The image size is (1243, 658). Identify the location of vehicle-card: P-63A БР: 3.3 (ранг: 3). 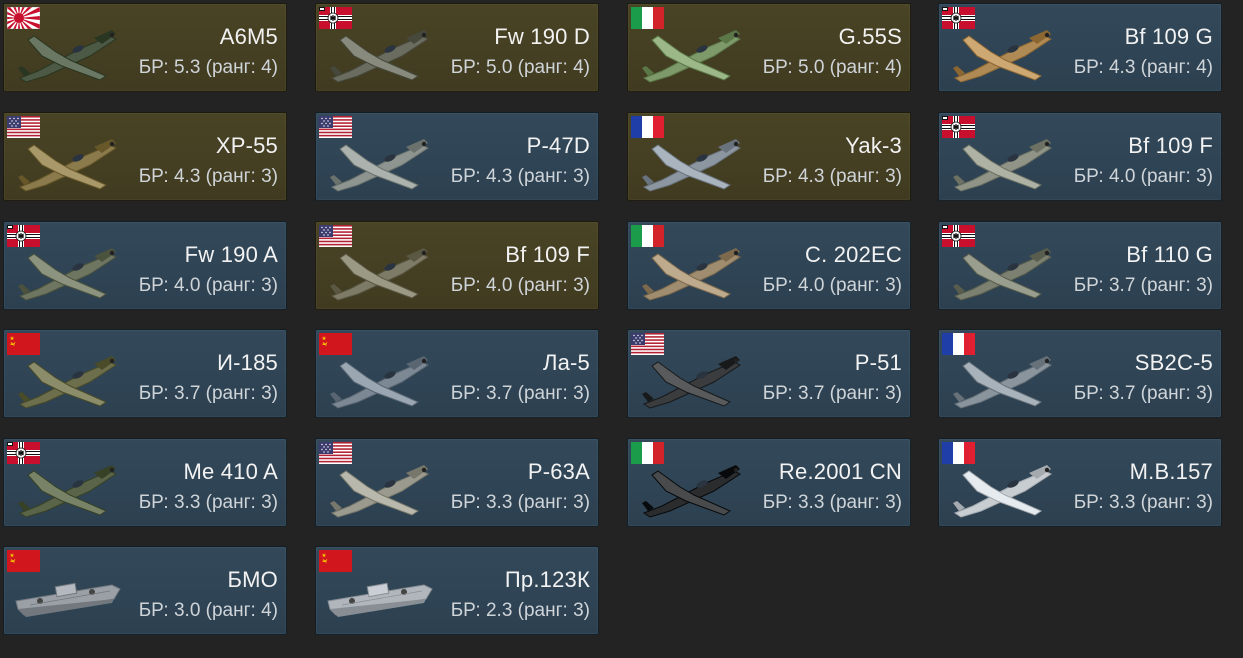
(457, 482).